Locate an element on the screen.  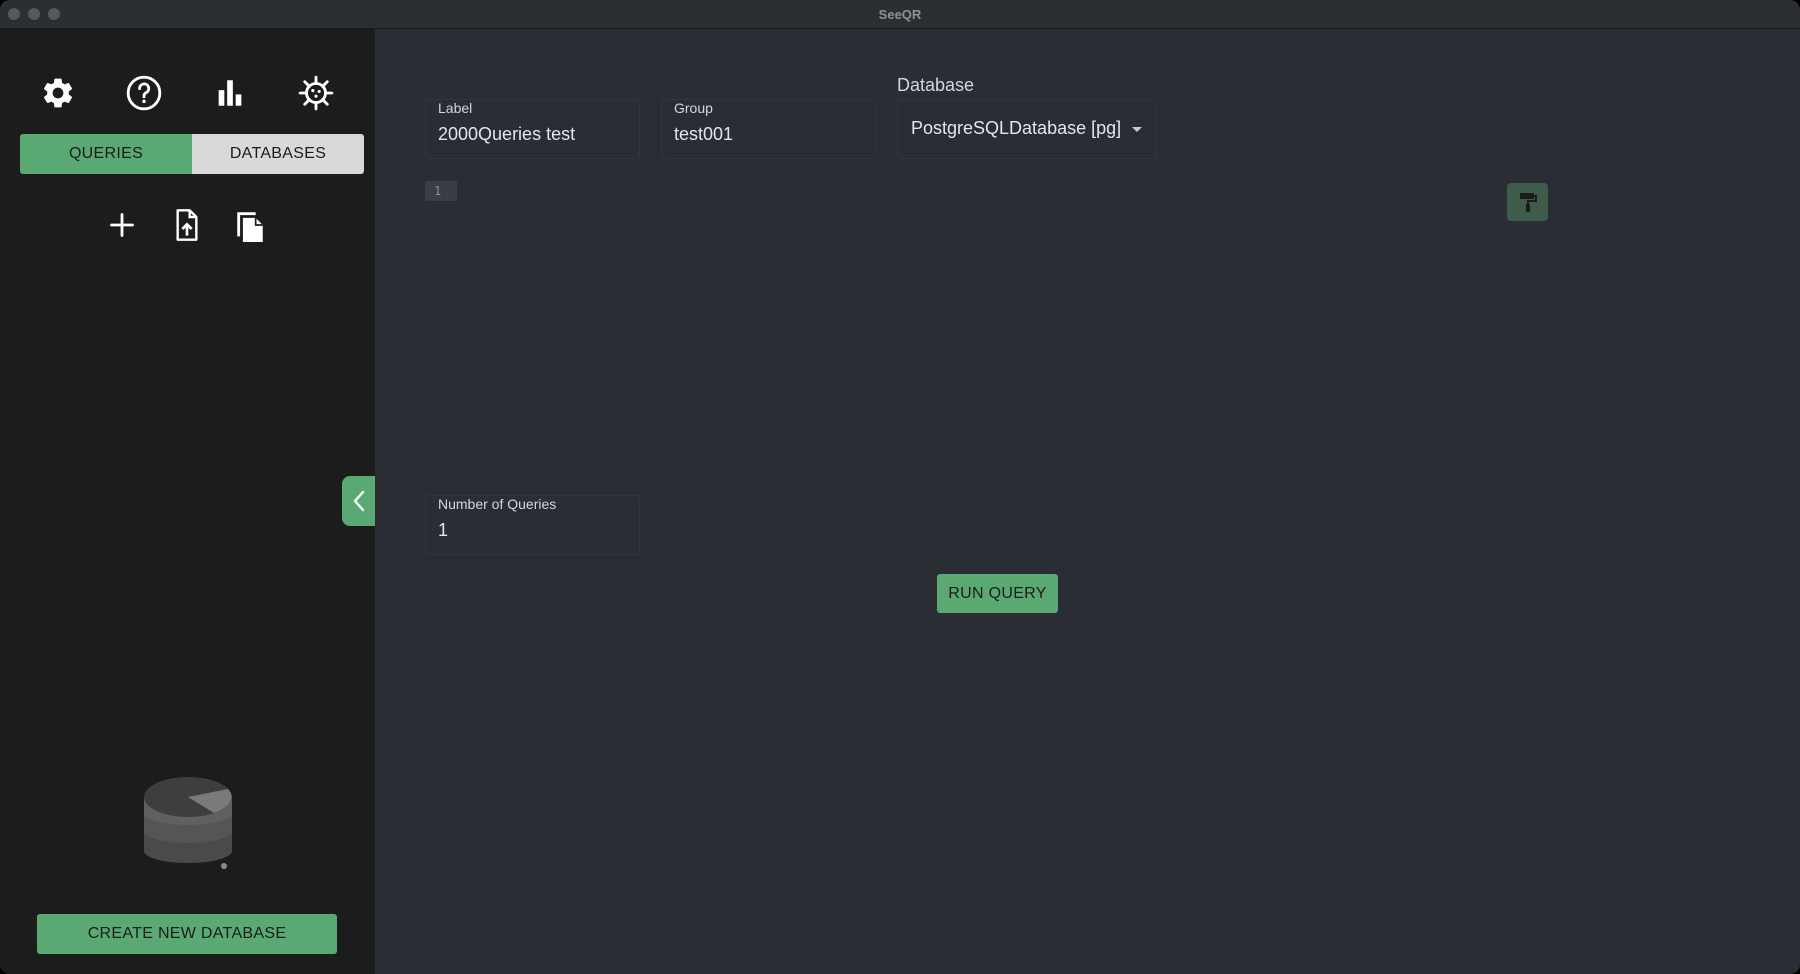
group-field-value: test001 is located at coordinates (703, 134).